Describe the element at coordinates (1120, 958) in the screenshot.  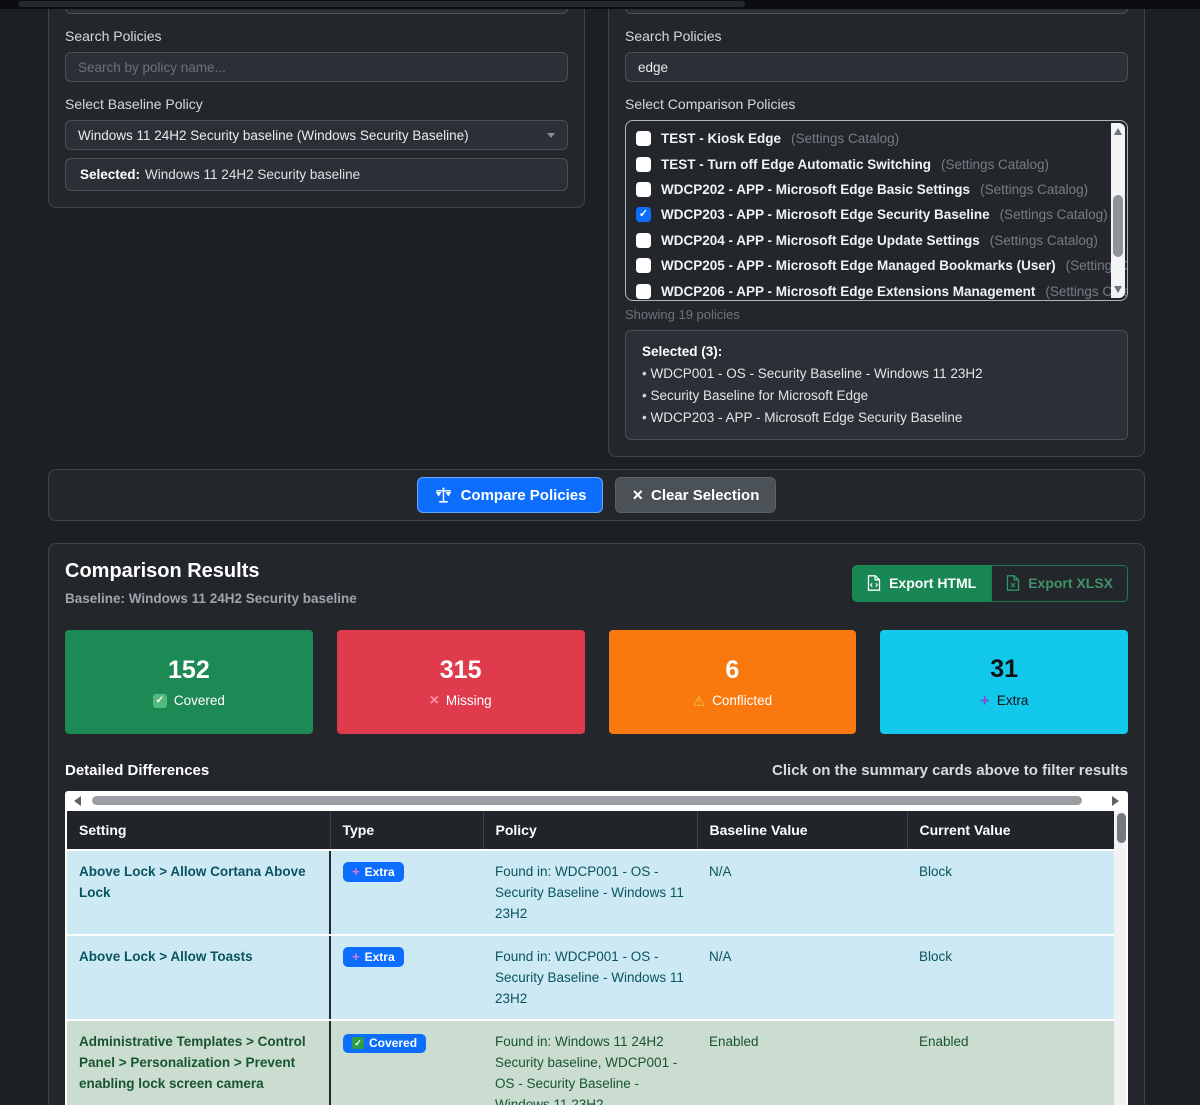
I see `table-vertical-scrollbar` at that location.